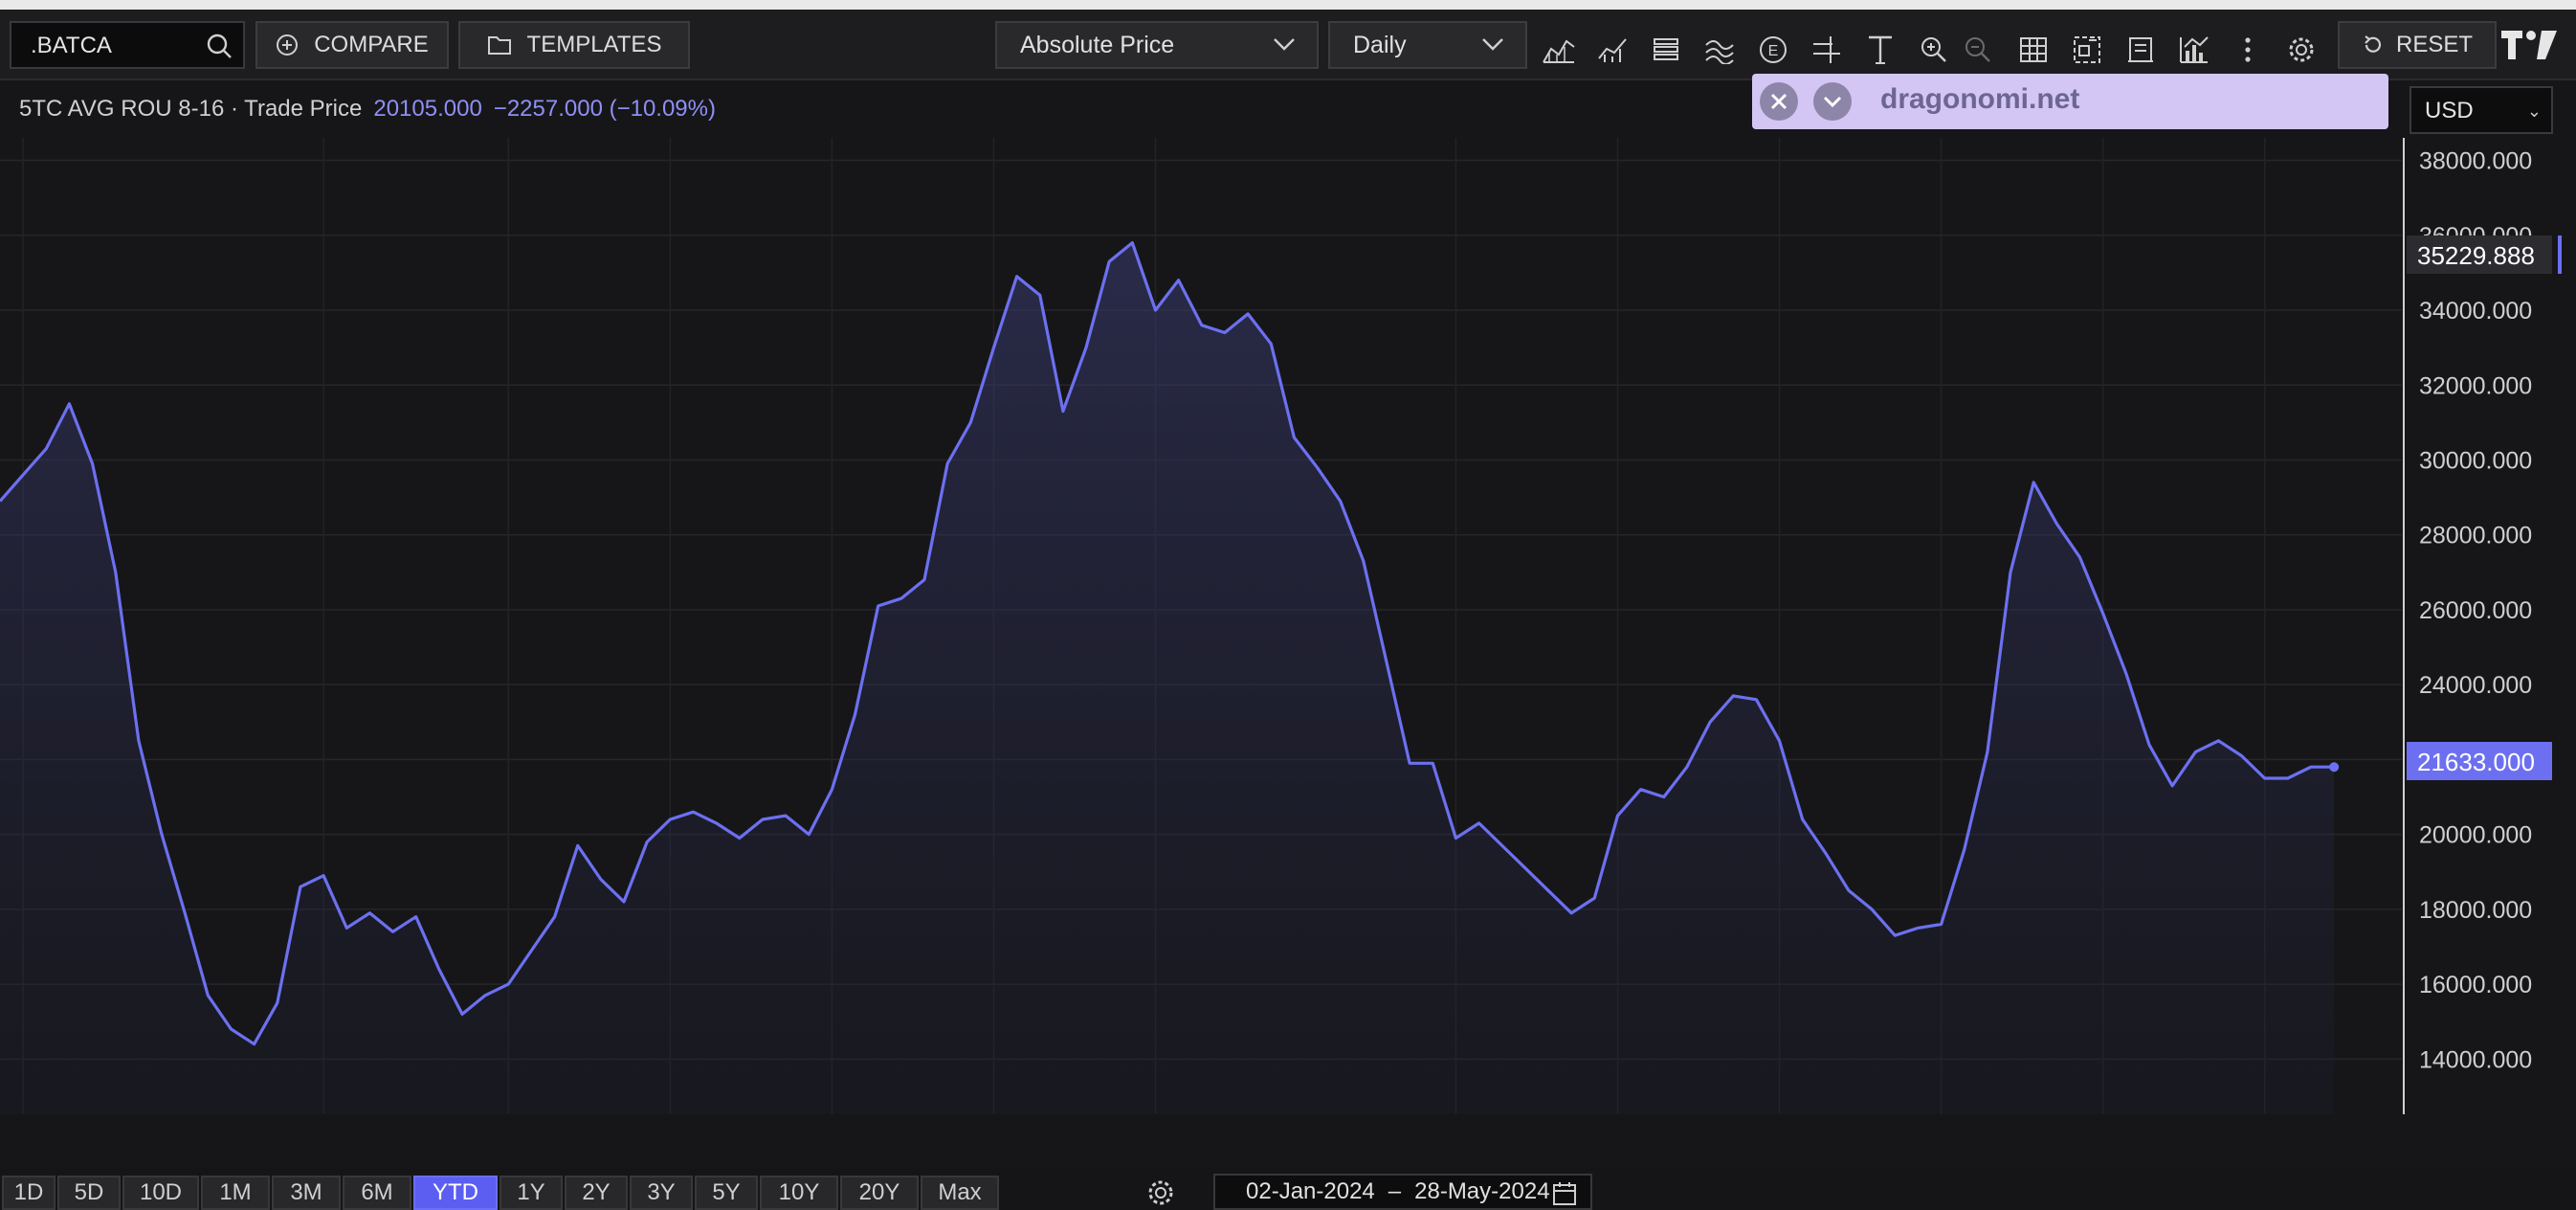 The image size is (2576, 1210). Describe the element at coordinates (1427, 45) in the screenshot. I see `interval-dropdown: Daily` at that location.